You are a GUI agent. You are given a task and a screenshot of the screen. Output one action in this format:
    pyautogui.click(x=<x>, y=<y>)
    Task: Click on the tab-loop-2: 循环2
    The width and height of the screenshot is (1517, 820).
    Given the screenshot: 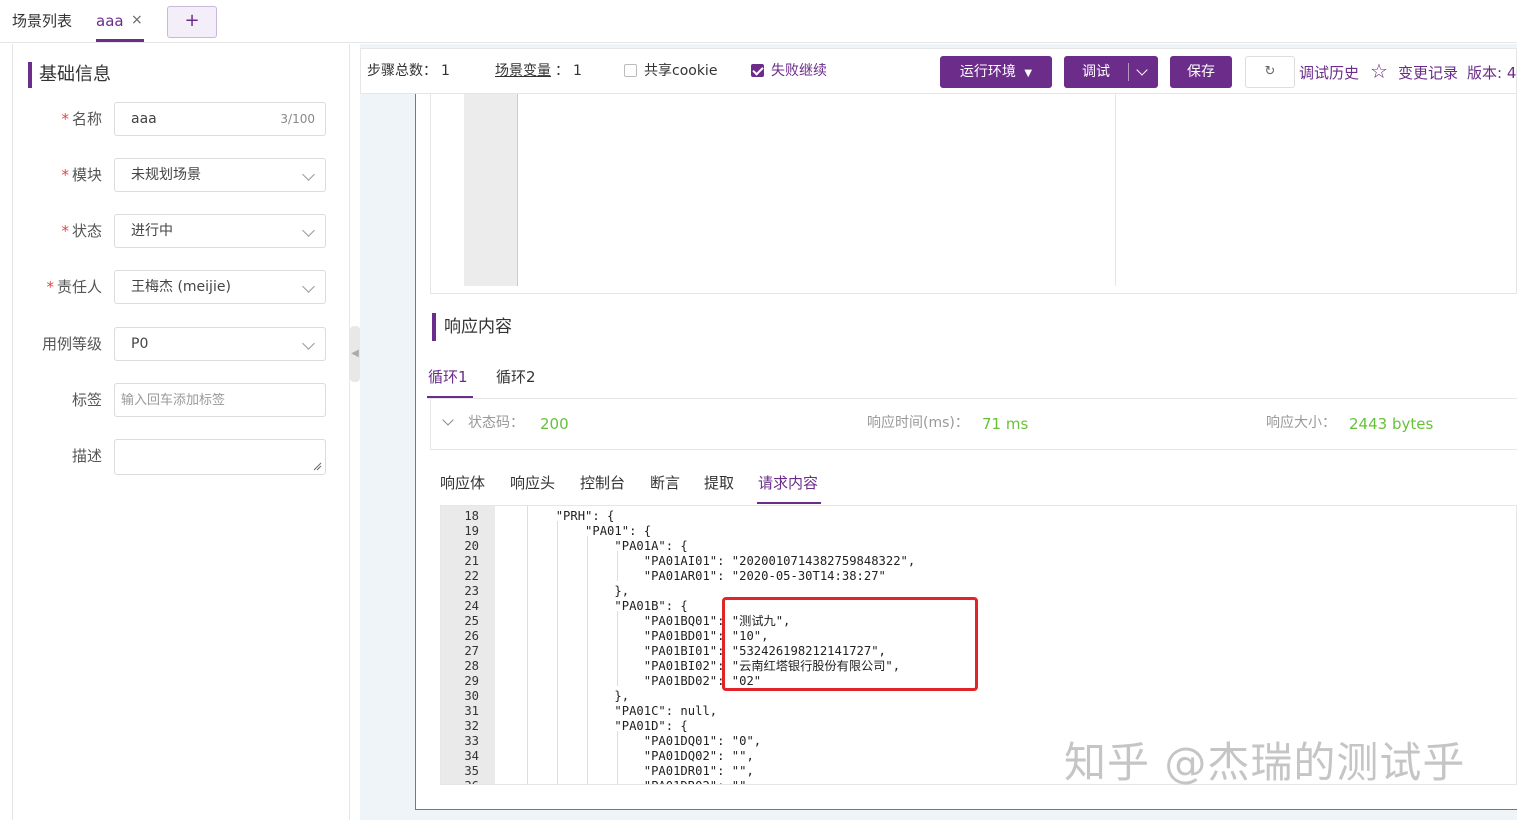 What is the action you would take?
    pyautogui.click(x=516, y=377)
    